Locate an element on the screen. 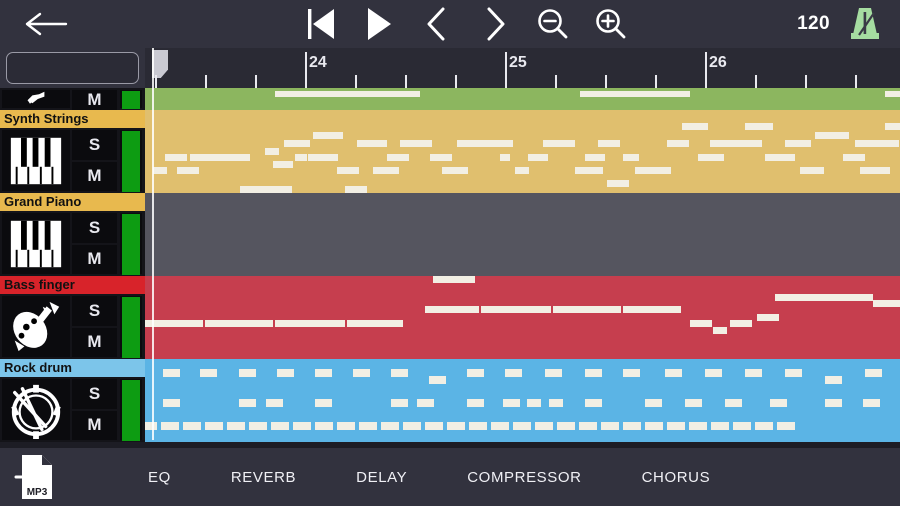 The width and height of the screenshot is (900, 506). back-button is located at coordinates (46, 24).